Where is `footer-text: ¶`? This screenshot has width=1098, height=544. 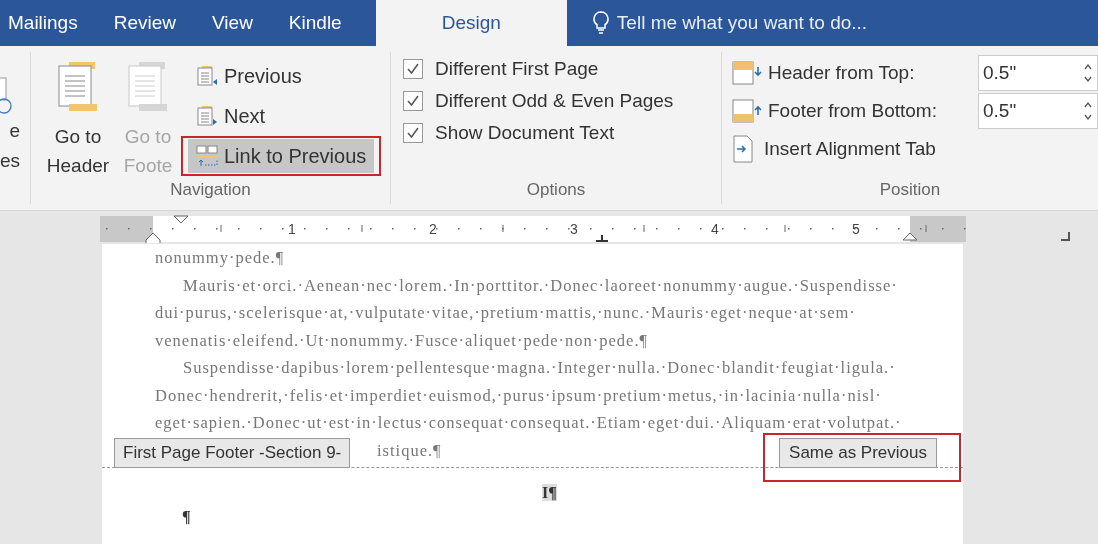 footer-text: ¶ is located at coordinates (186, 516).